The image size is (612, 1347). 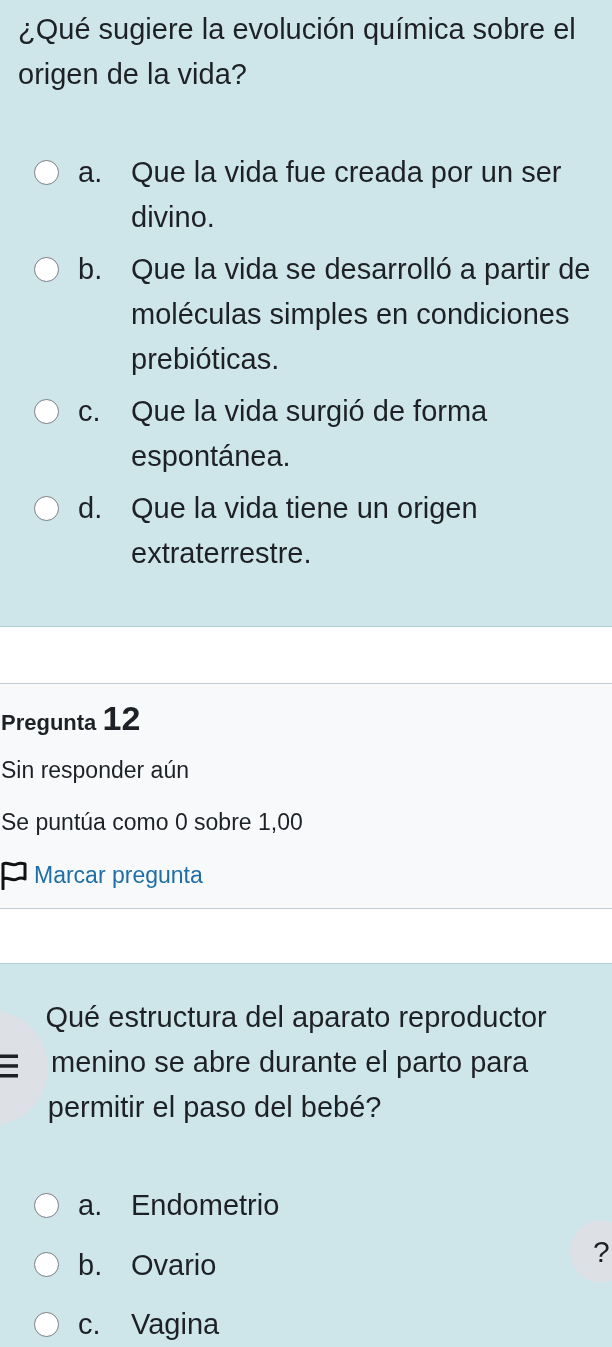 I want to click on question-text: Qué estructura del aparato reproductor menino se abre durante el parto para permitir el paso del bebé?, so click(x=296, y=1062).